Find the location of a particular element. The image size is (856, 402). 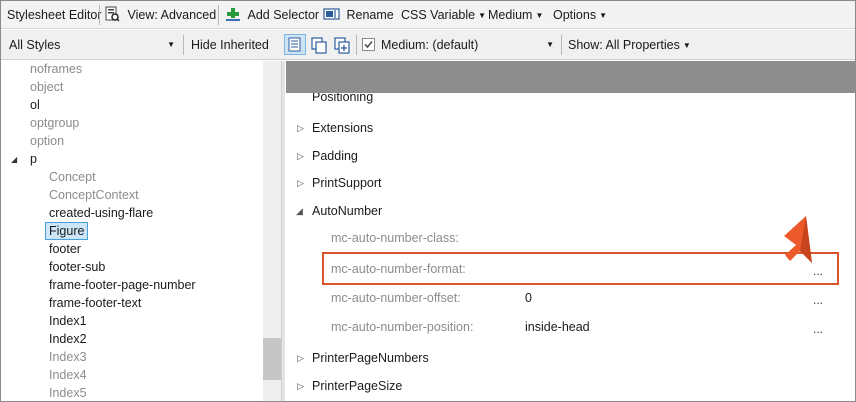

tree-item: footer-sub is located at coordinates (77, 267).